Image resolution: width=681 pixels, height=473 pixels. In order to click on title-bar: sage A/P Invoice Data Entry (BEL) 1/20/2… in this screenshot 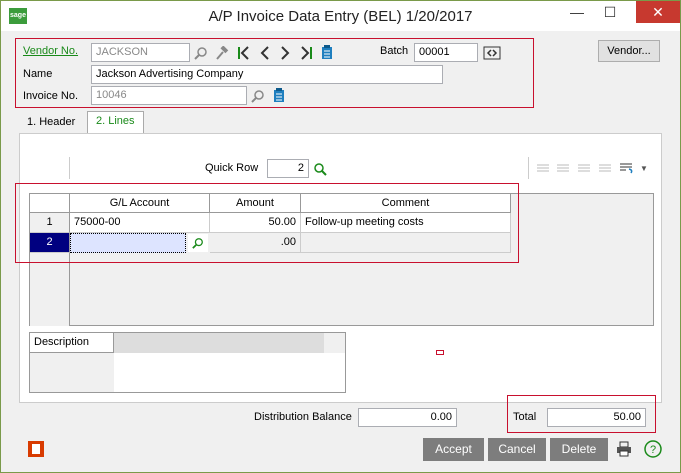, I will do `click(340, 16)`.